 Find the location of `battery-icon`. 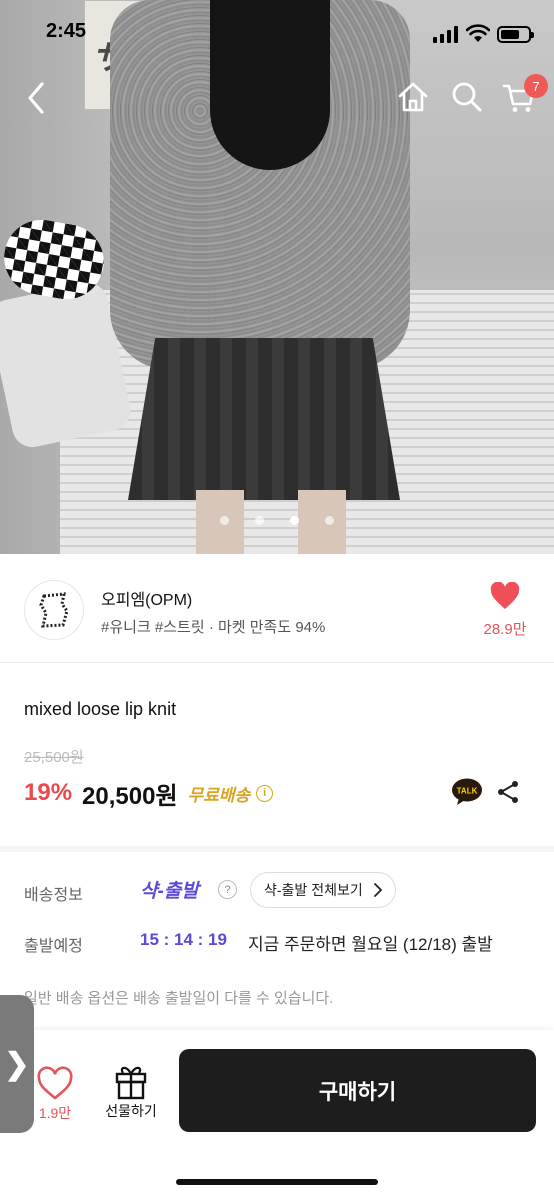

battery-icon is located at coordinates (515, 34).